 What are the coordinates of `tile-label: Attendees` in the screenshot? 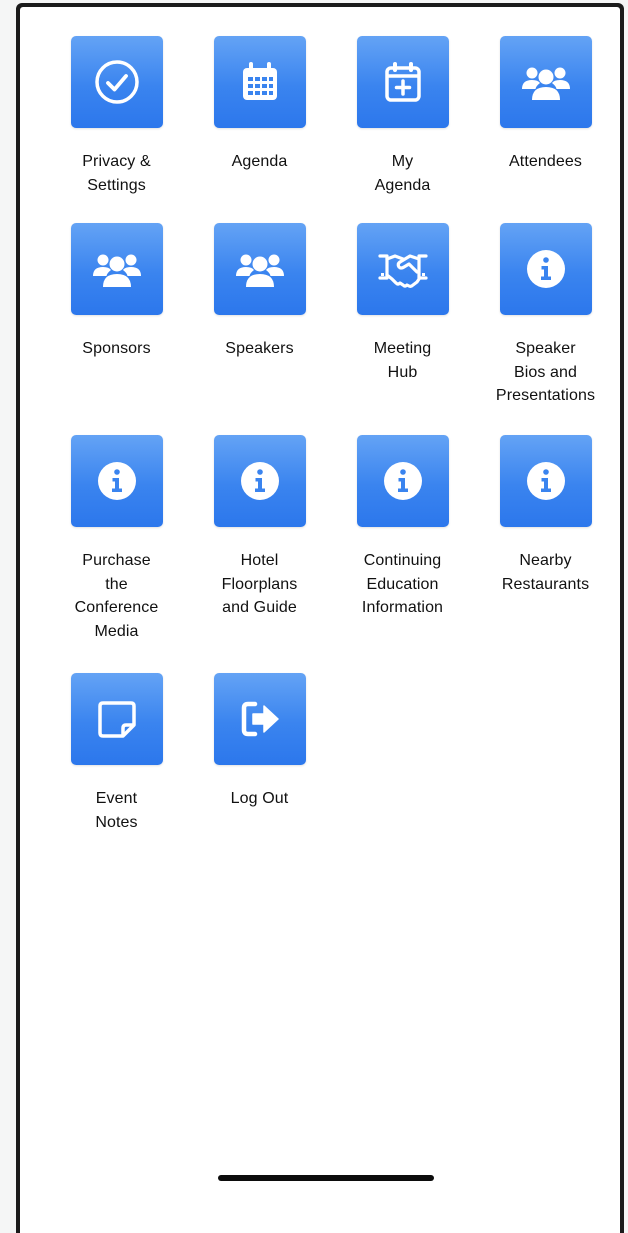 It's located at (545, 161).